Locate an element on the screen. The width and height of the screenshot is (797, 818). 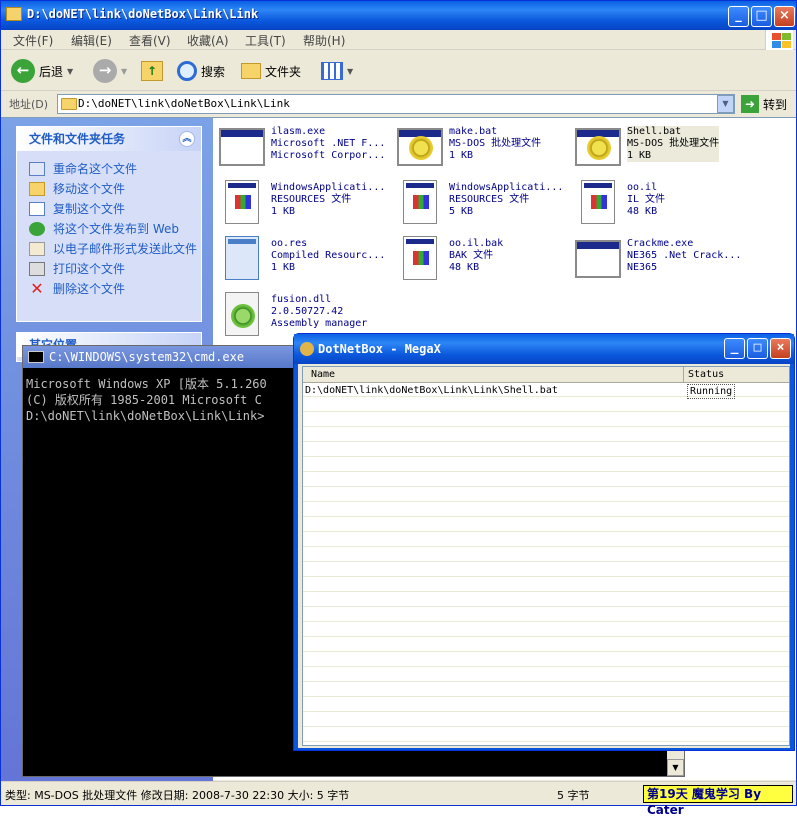
file-name: fusion.dll is located at coordinates (301, 299).